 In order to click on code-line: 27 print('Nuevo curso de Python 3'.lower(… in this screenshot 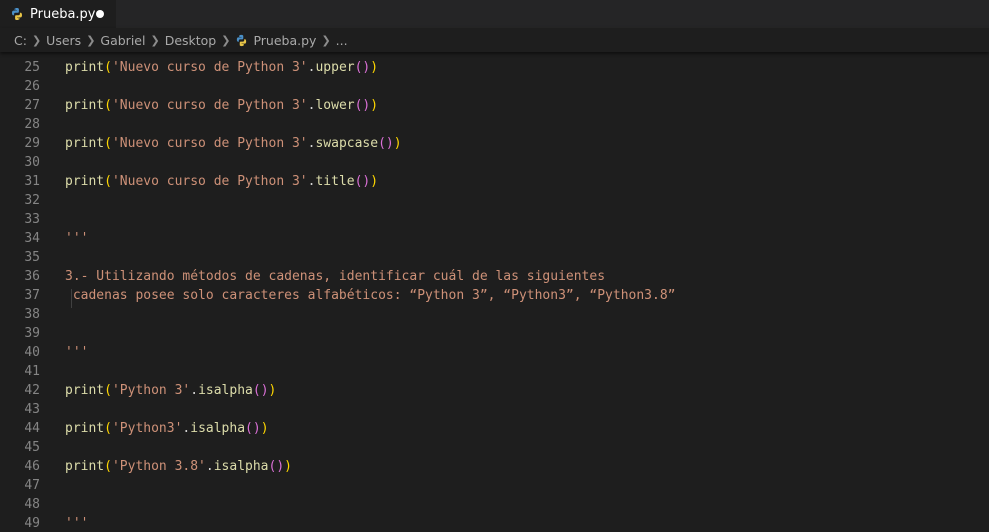, I will do `click(494, 105)`.